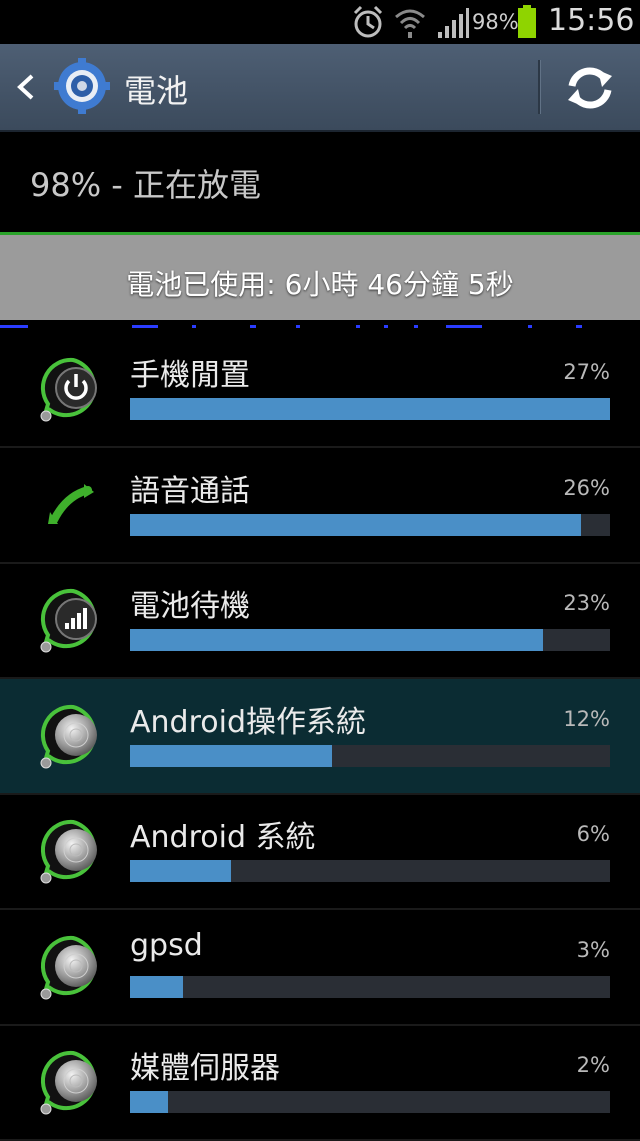  Describe the element at coordinates (591, 20) in the screenshot. I see `clock: 15:56` at that location.